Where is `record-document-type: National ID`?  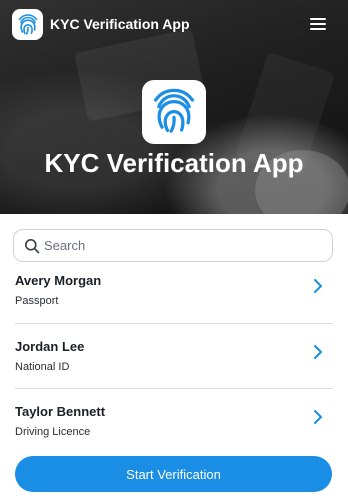
record-document-type: National ID is located at coordinates (42, 367).